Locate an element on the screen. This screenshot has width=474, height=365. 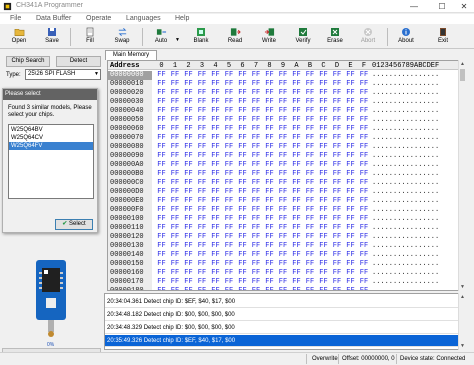
chip-list-item-selected: W25Q64FV is located at coordinates (51, 146).